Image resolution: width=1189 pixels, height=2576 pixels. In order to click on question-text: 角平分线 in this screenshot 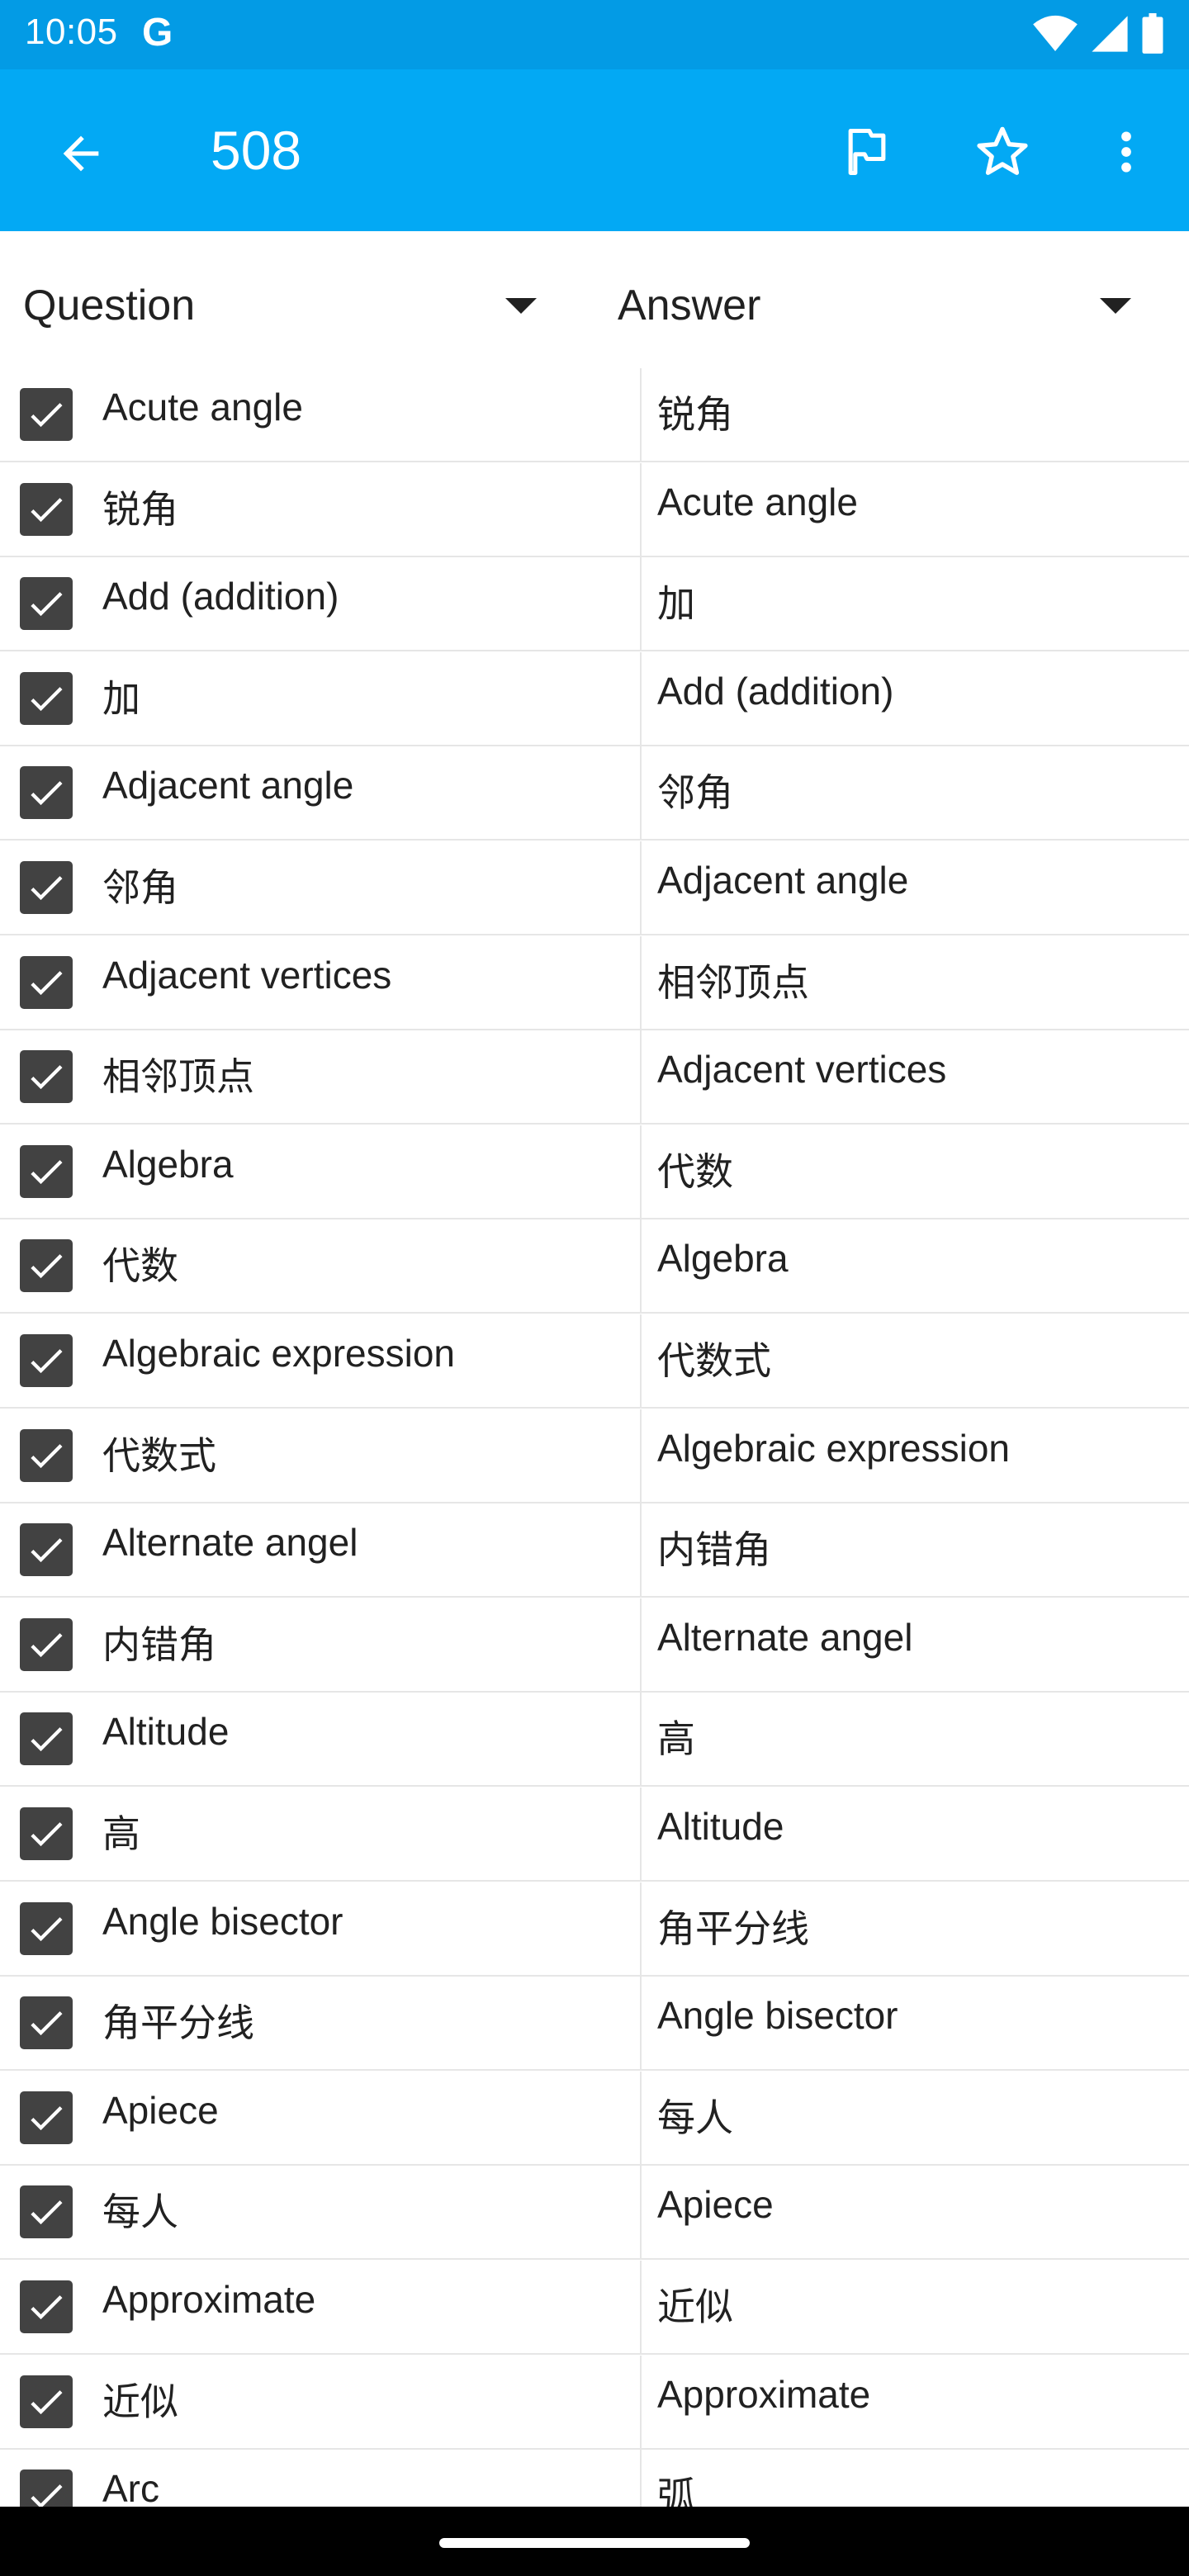, I will do `click(178, 2022)`.